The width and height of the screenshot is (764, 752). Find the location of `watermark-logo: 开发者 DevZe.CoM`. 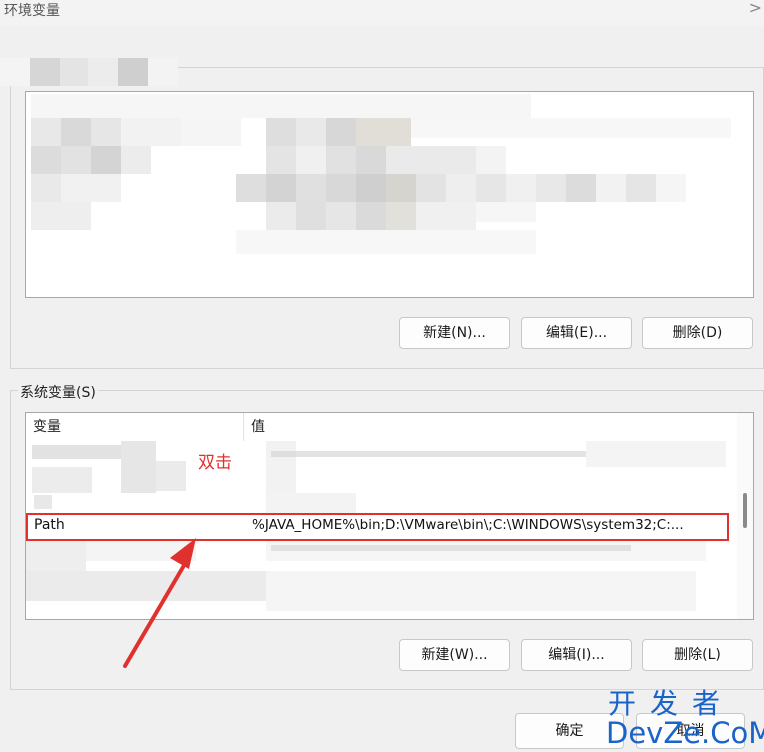

watermark-logo: 开发者 DevZe.CoM is located at coordinates (682, 717).